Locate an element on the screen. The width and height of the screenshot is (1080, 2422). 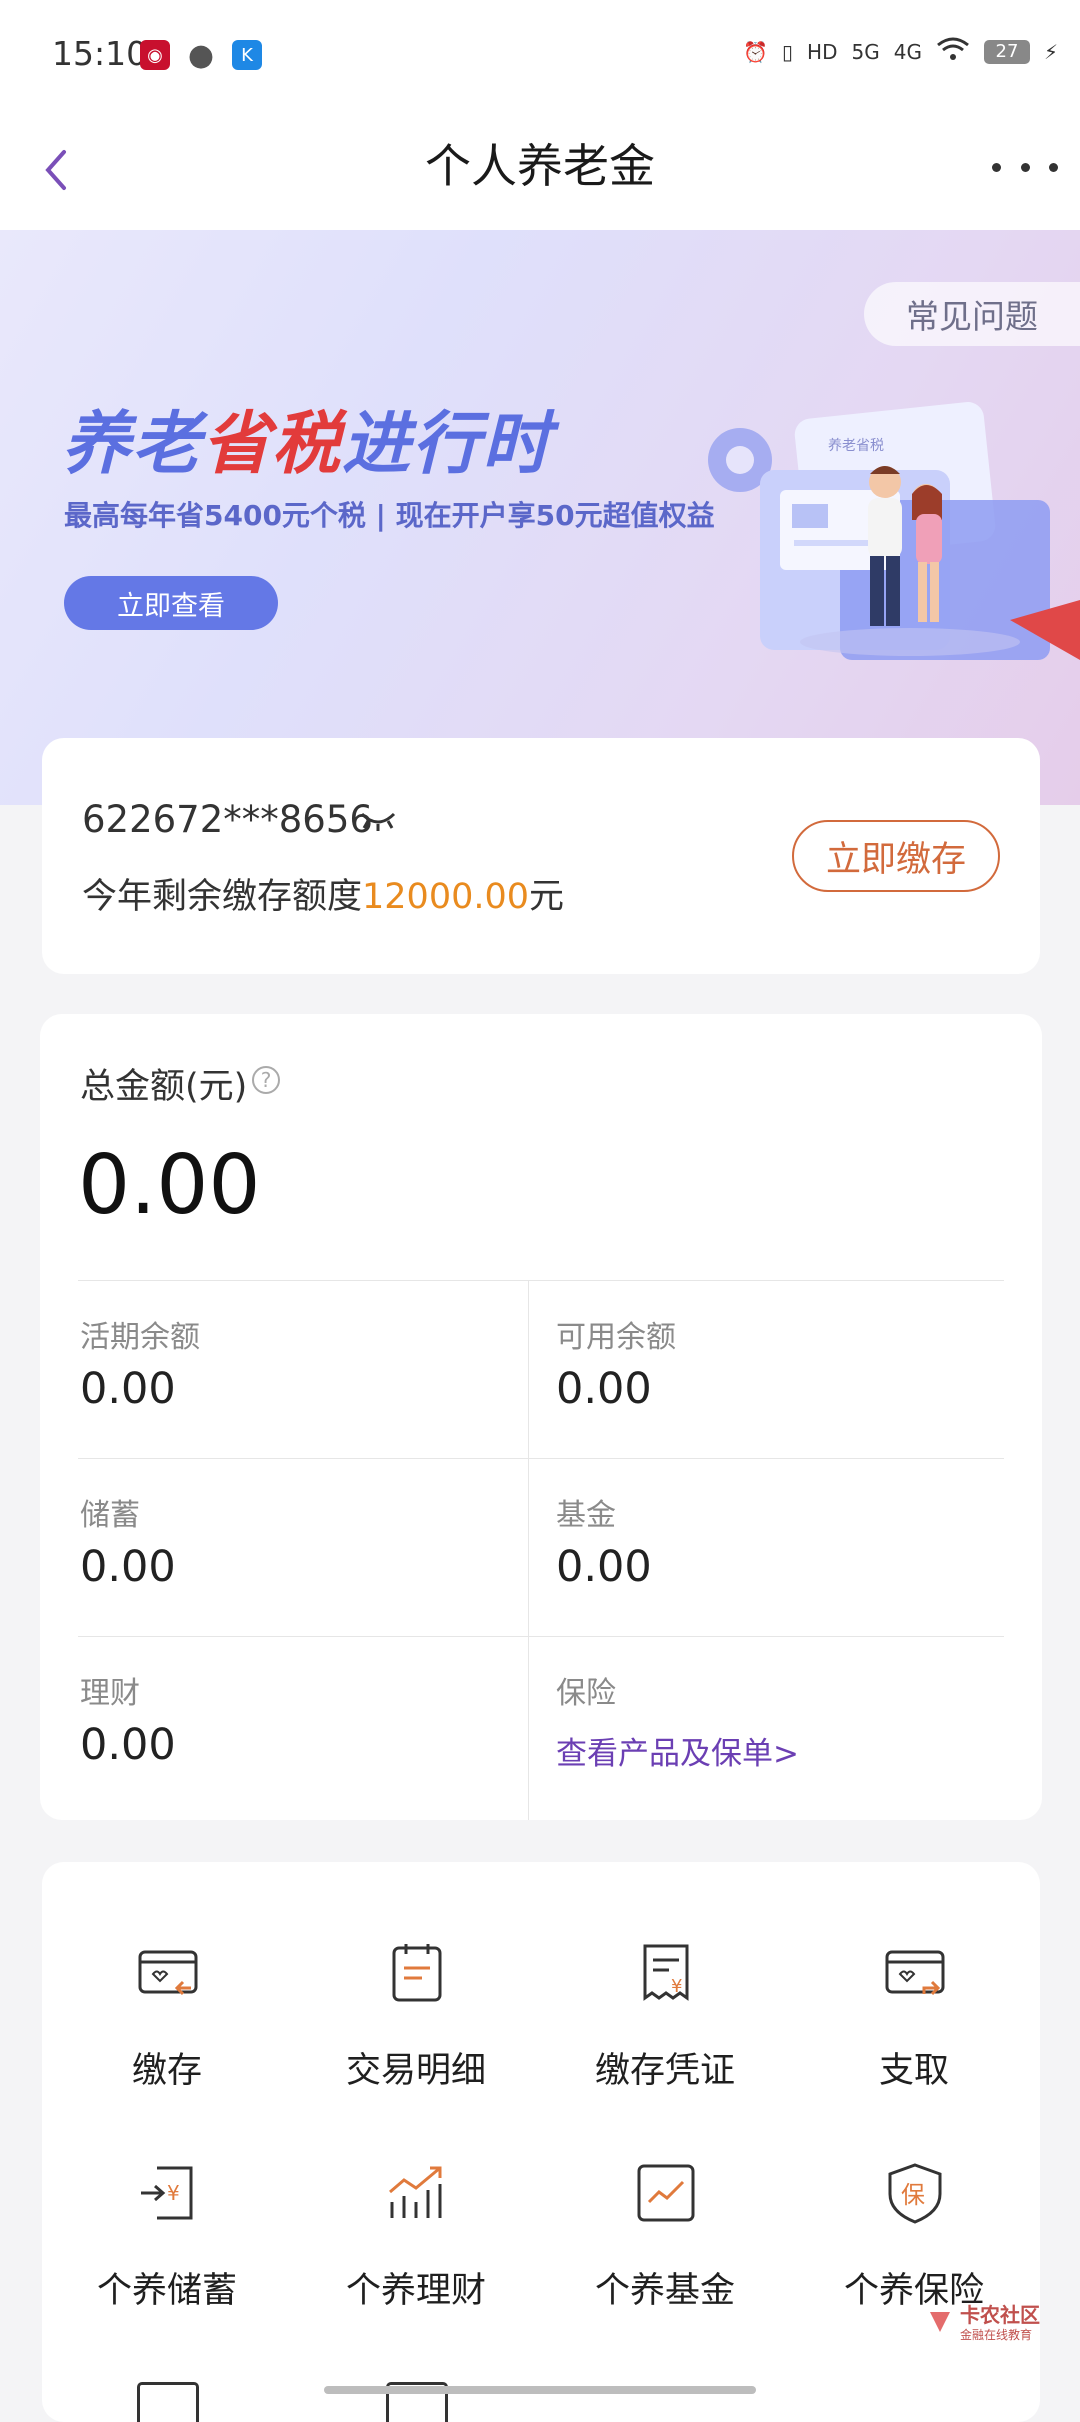
wifi-icon is located at coordinates (953, 51).